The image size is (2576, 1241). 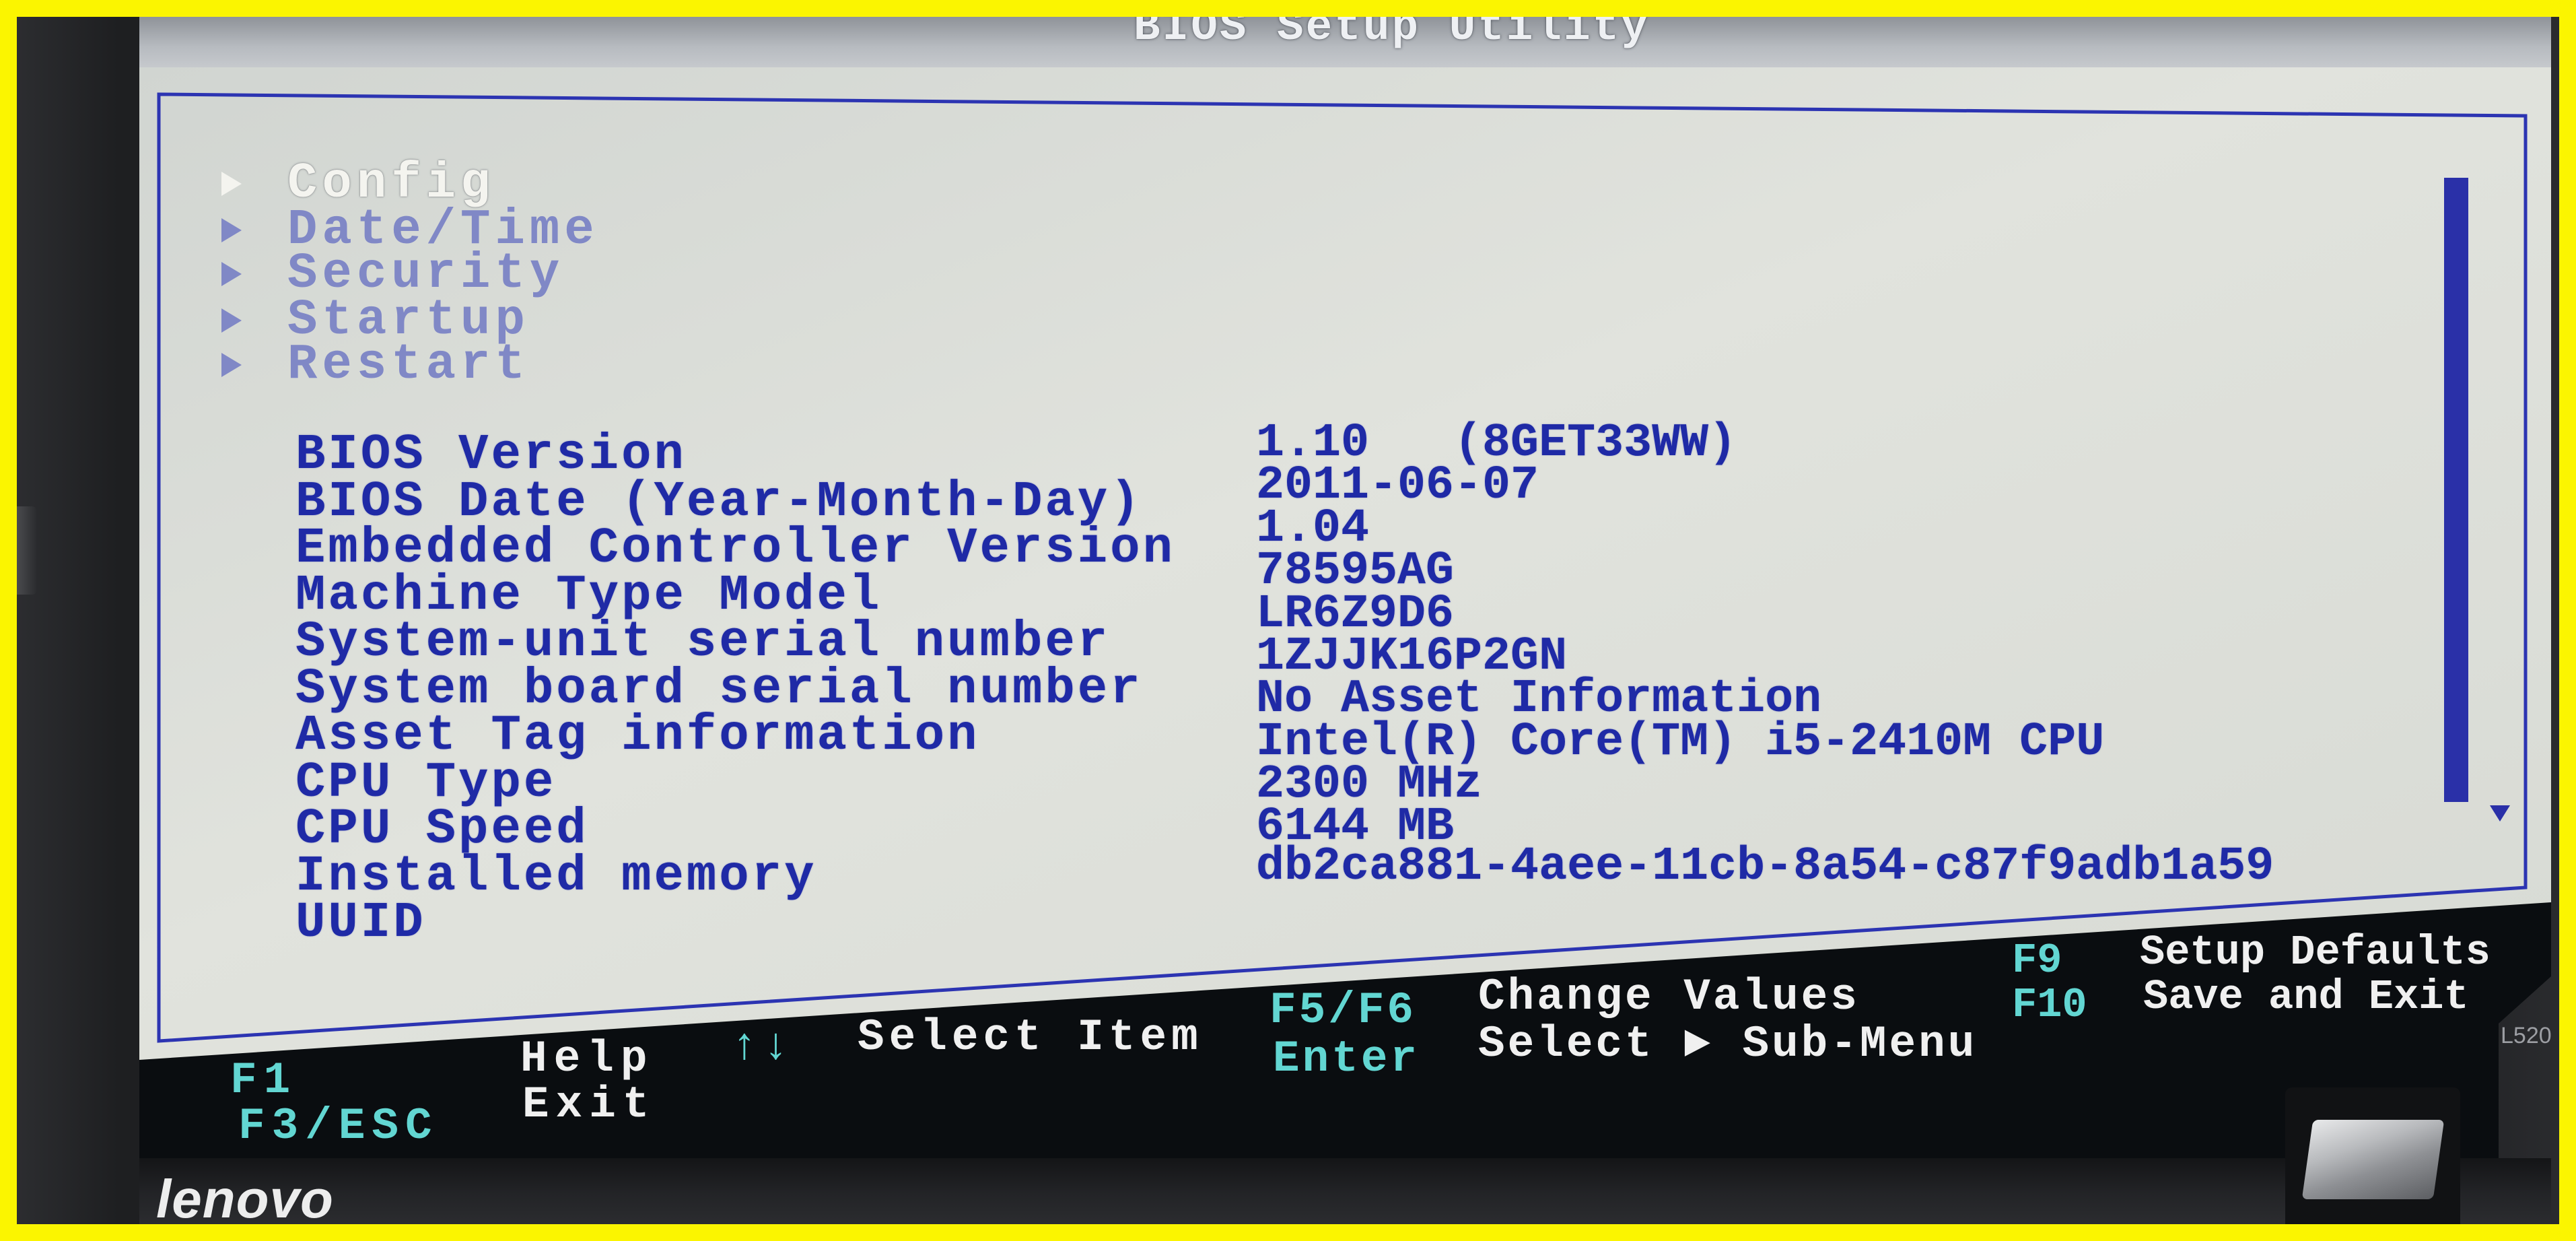 I want to click on help-key: F3/ESC, so click(x=338, y=1126).